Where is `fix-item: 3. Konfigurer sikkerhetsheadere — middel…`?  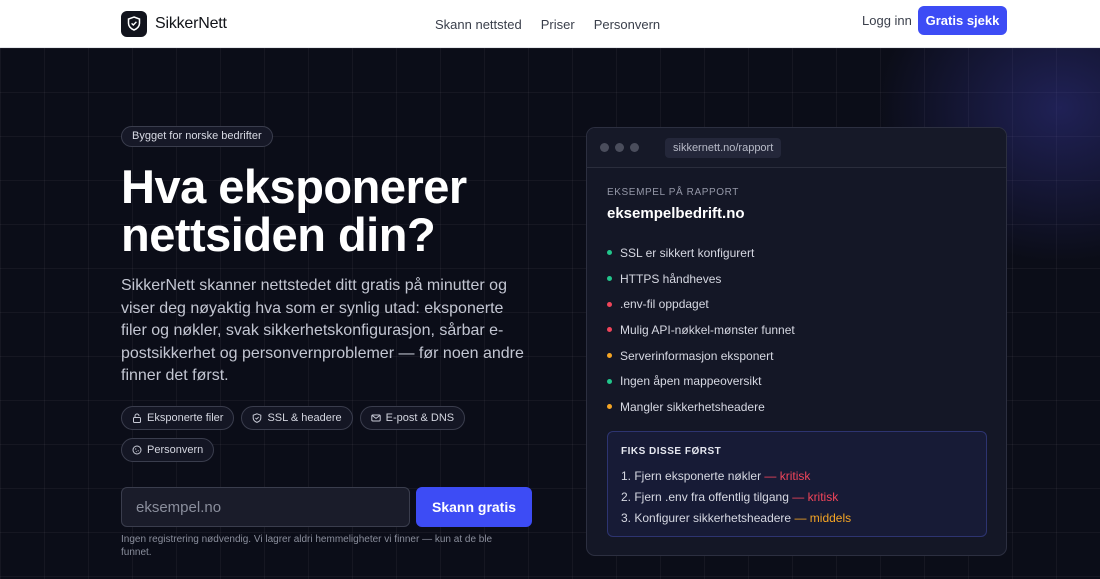 fix-item: 3. Konfigurer sikkerhetsheadere — middel… is located at coordinates (736, 518).